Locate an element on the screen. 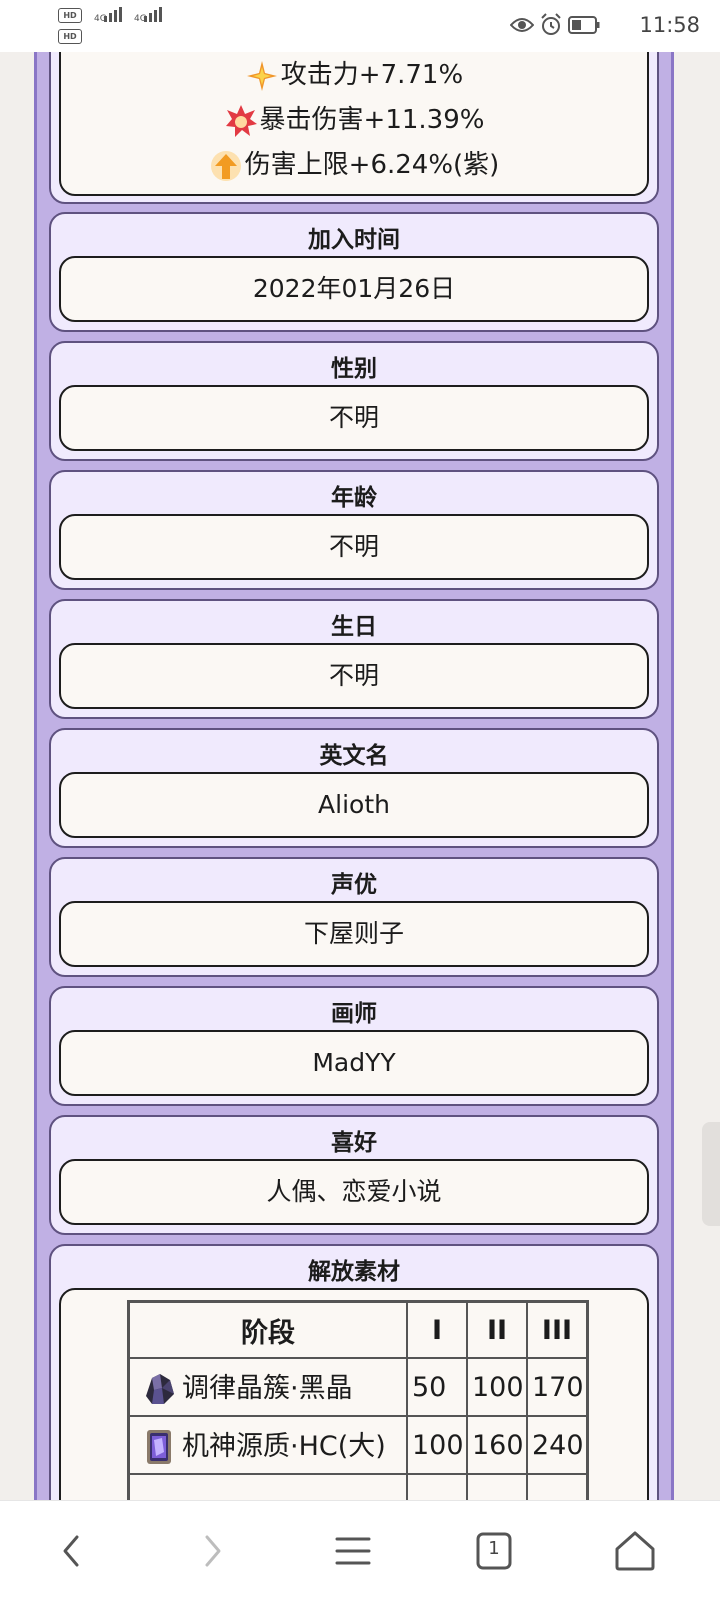  attributes-box: 攻击力+7.71% 暴击伤害+11.39% 伤害上限+6.24%(紫) is located at coordinates (354, 124).